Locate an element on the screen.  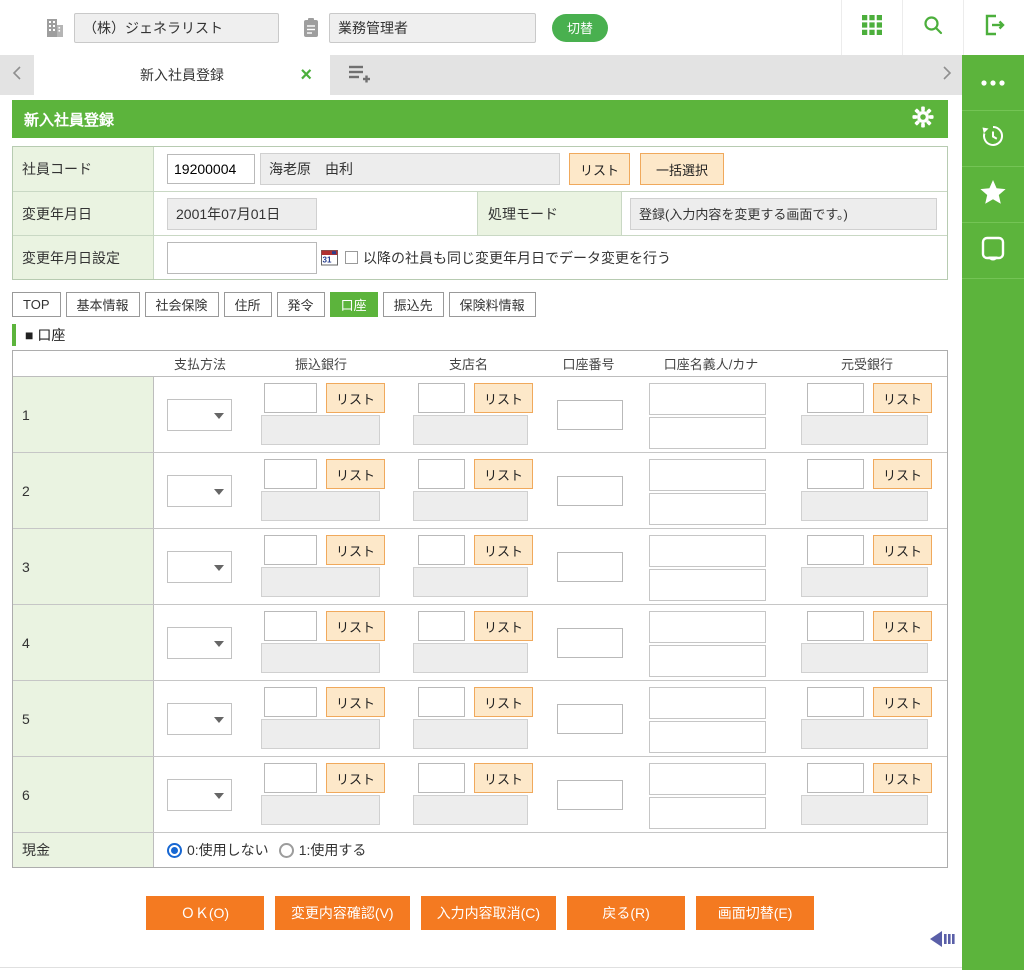
settings-button is located at coordinates (930, 119).